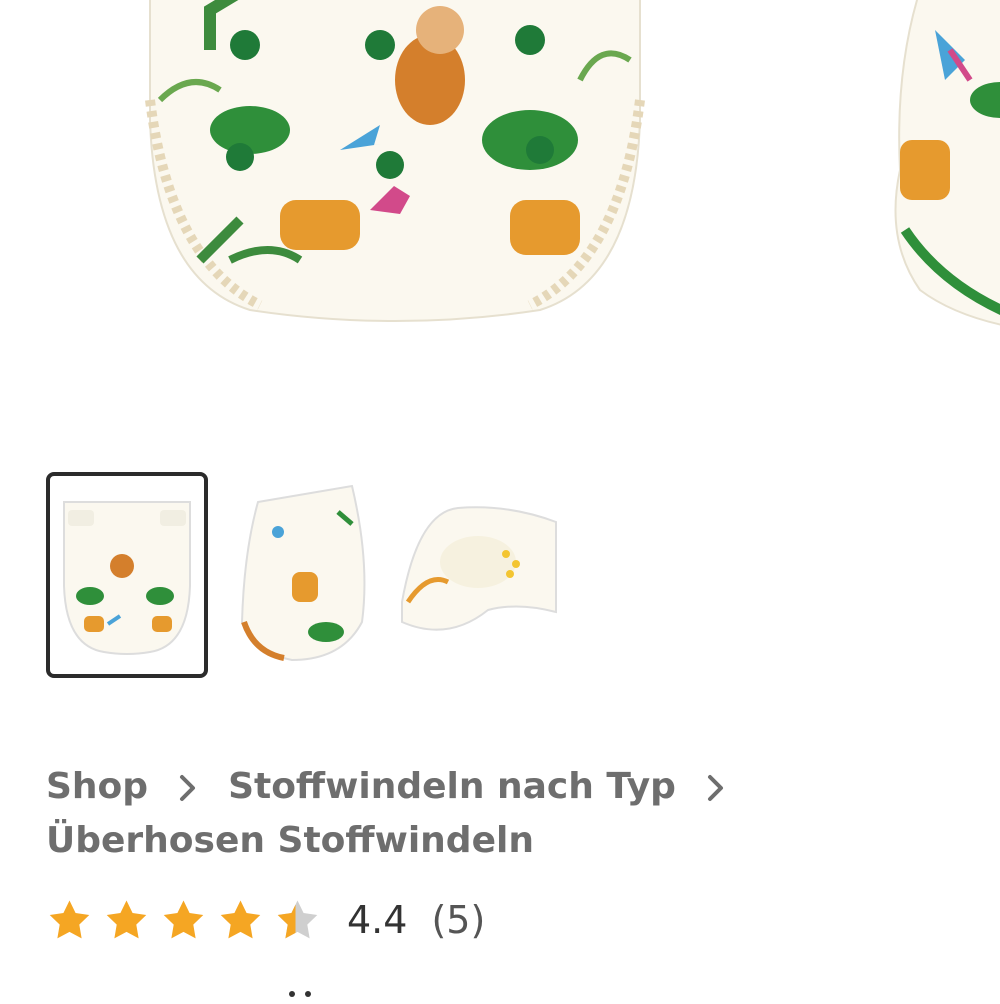 This screenshot has height=1004, width=1000. I want to click on thumbnail-3-image, so click(479, 568).